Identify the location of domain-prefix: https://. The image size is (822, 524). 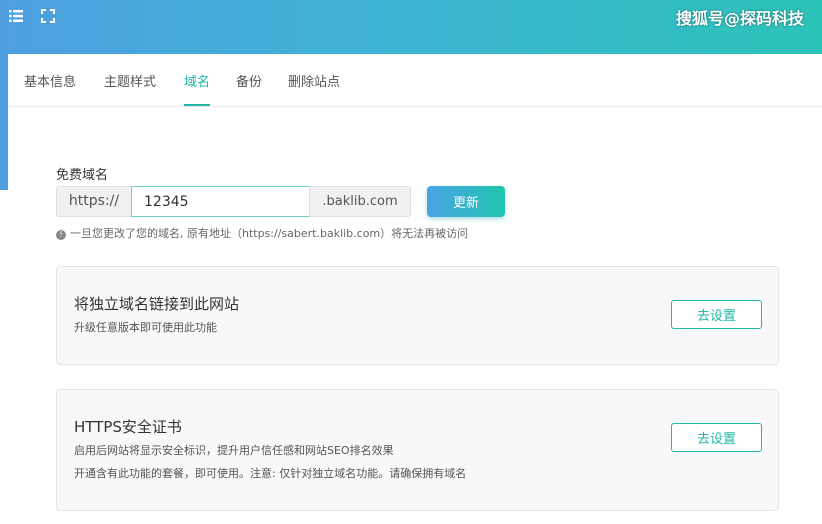
(94, 201).